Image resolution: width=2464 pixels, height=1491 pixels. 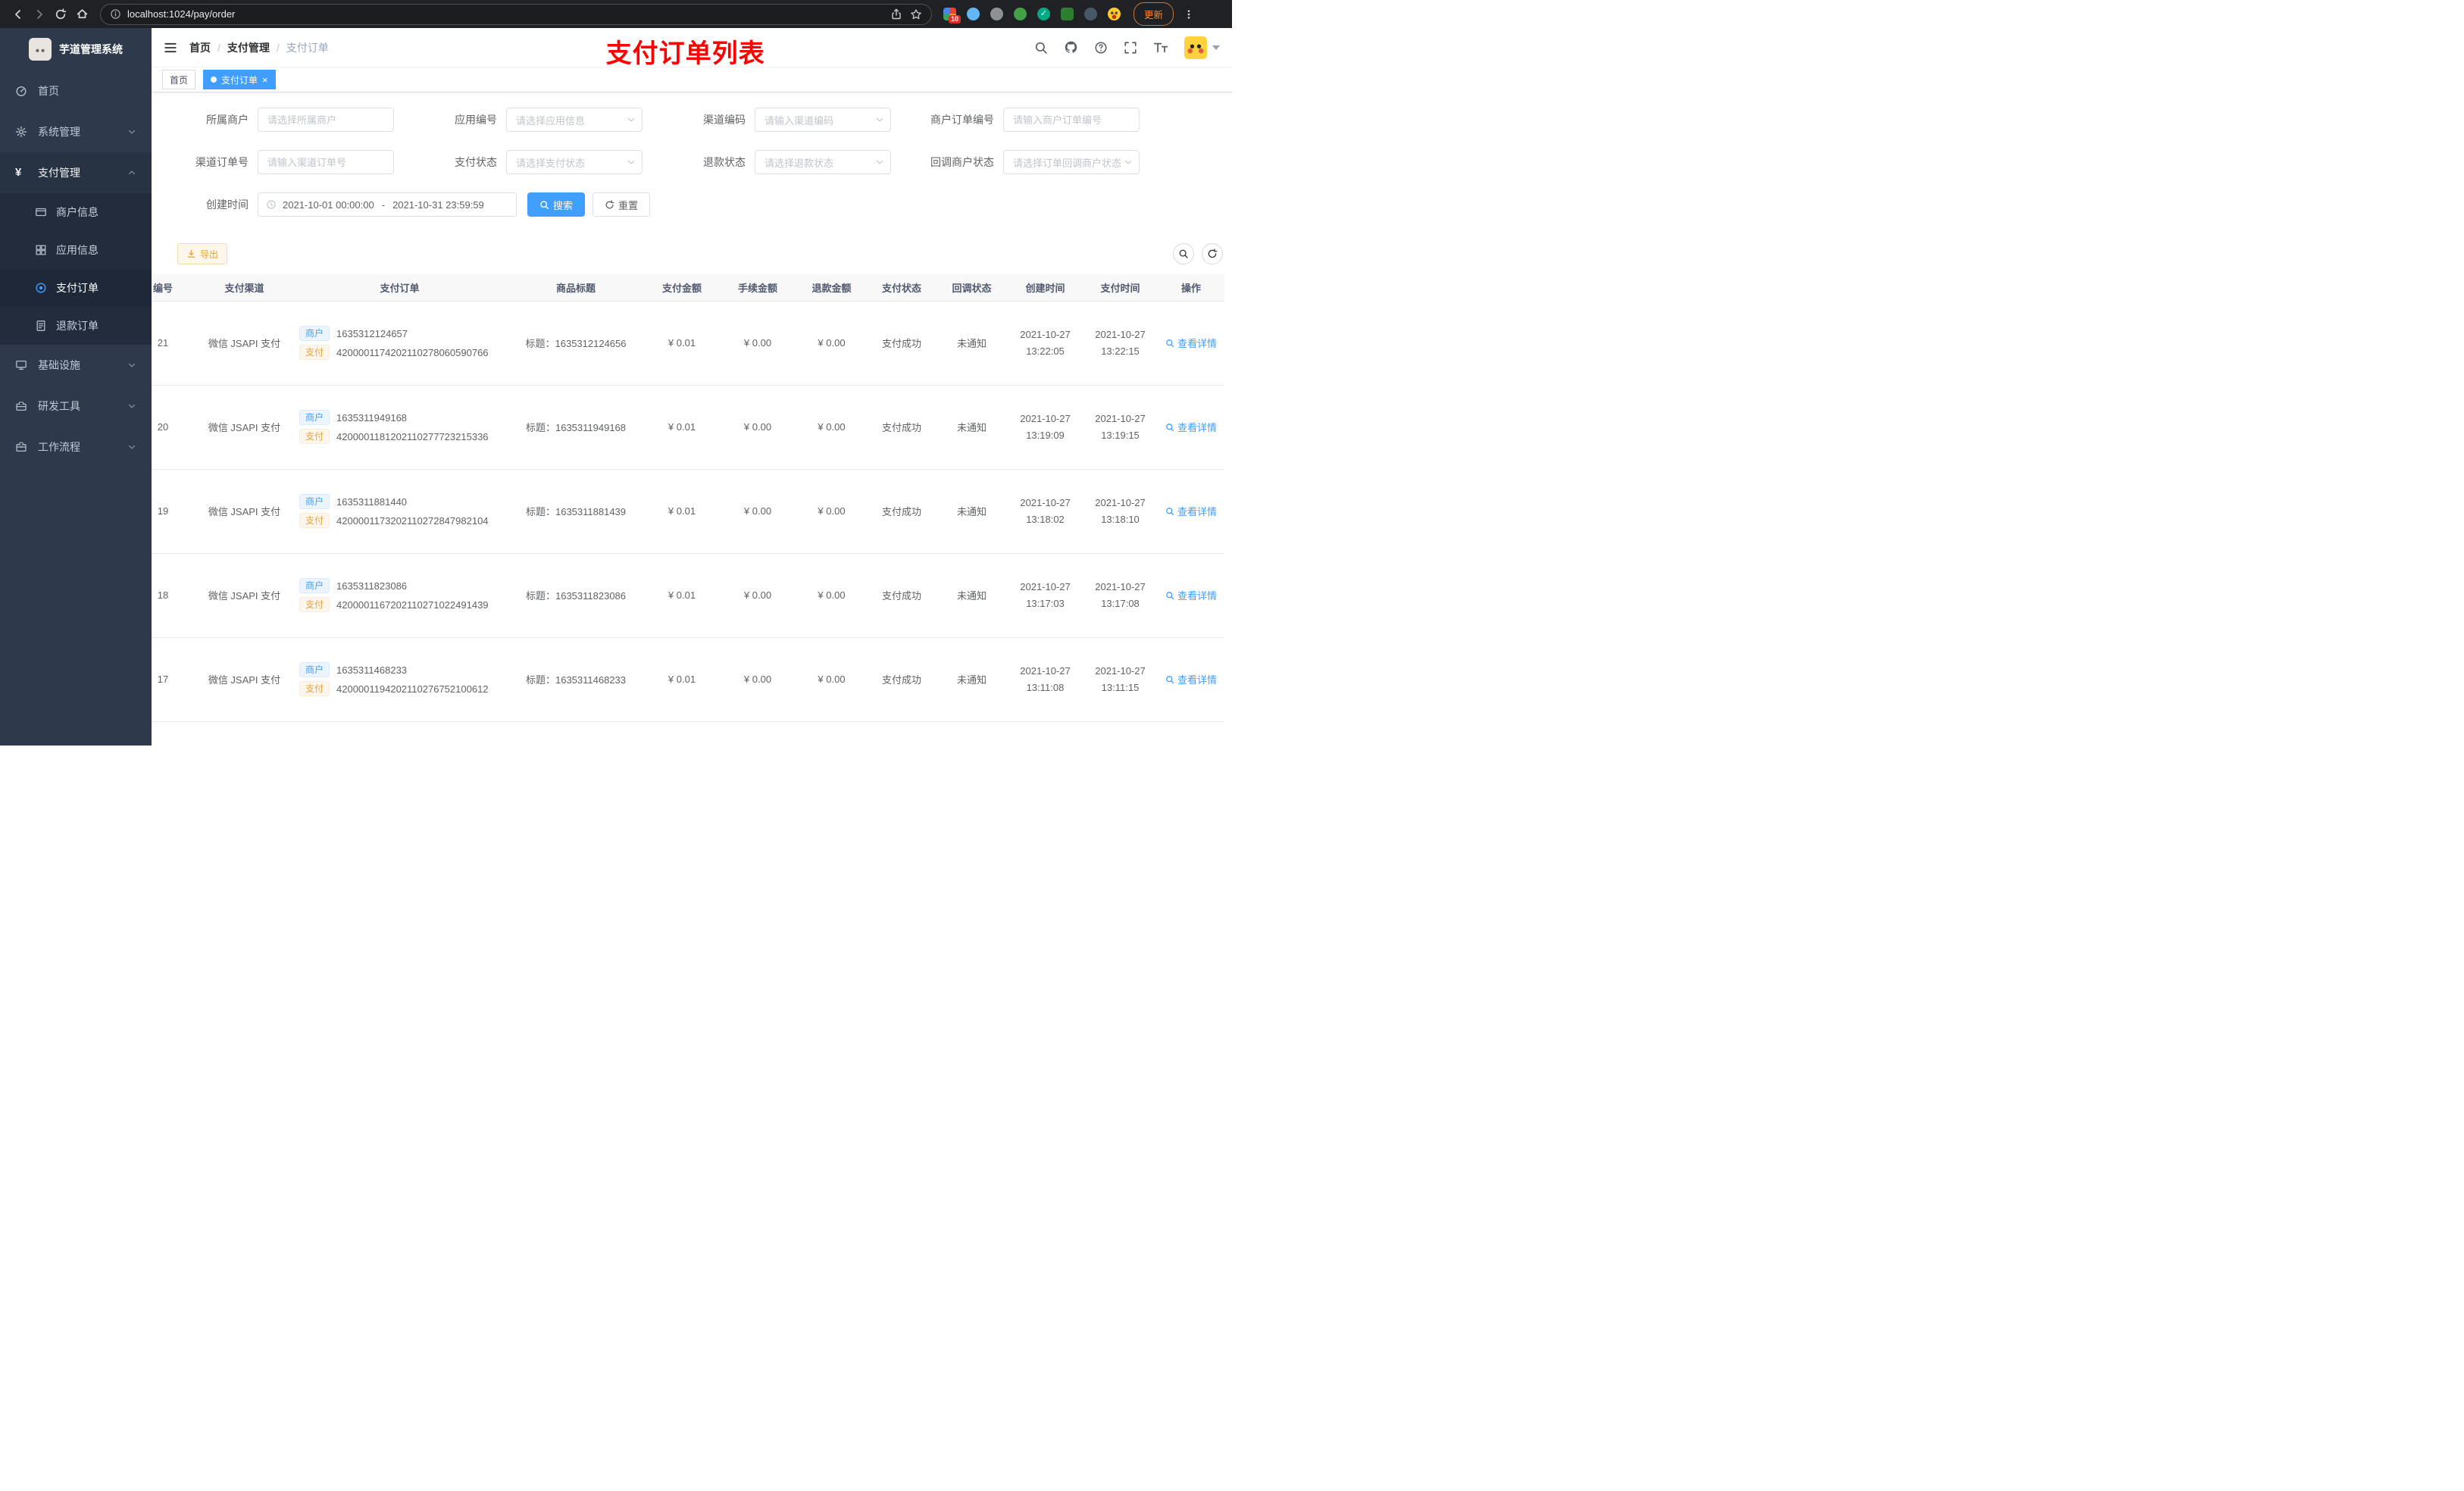 What do you see at coordinates (372, 501) in the screenshot?
I see `merchant-order-no: 1635311881440` at bounding box center [372, 501].